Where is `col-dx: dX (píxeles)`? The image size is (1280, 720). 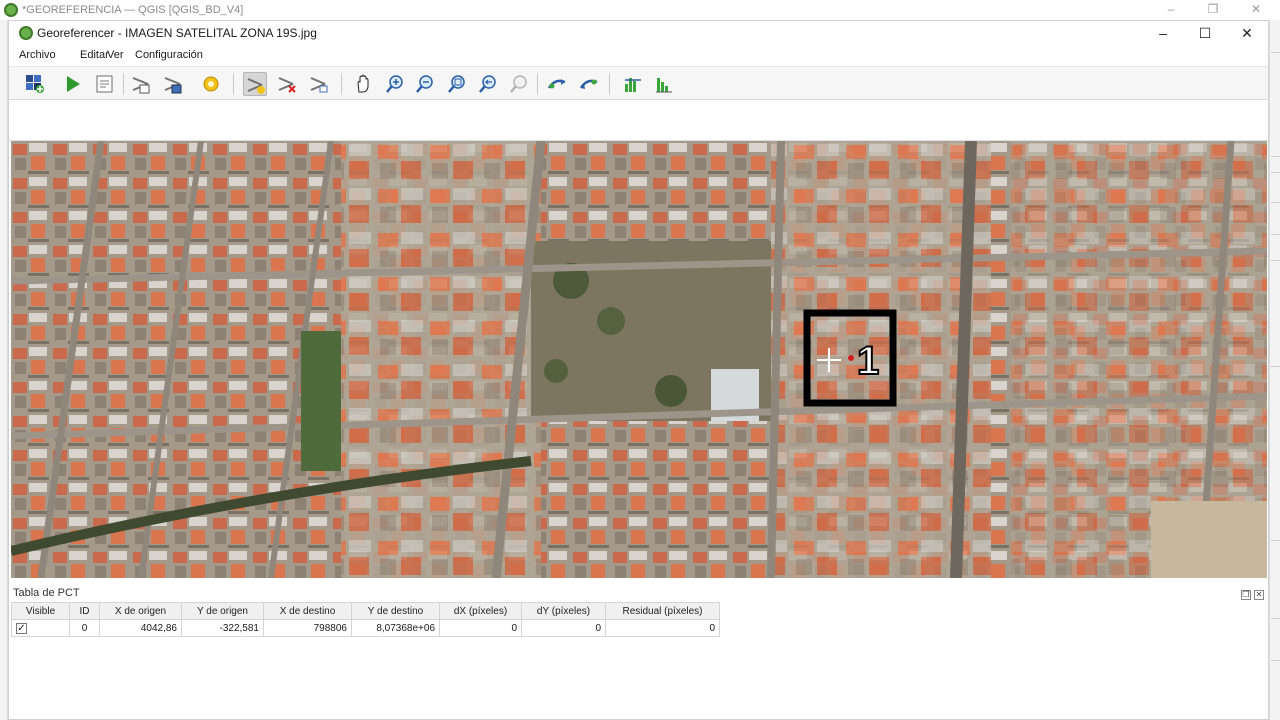
col-dx: dX (píxeles) is located at coordinates (480, 611).